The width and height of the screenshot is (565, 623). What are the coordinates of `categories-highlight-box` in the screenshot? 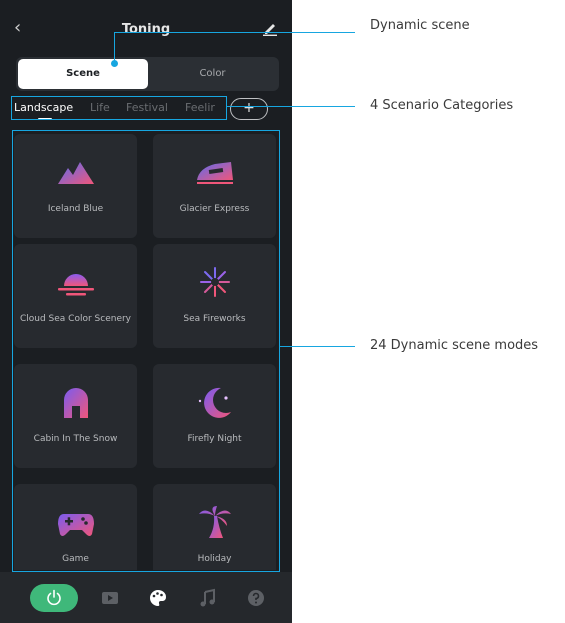 It's located at (119, 108).